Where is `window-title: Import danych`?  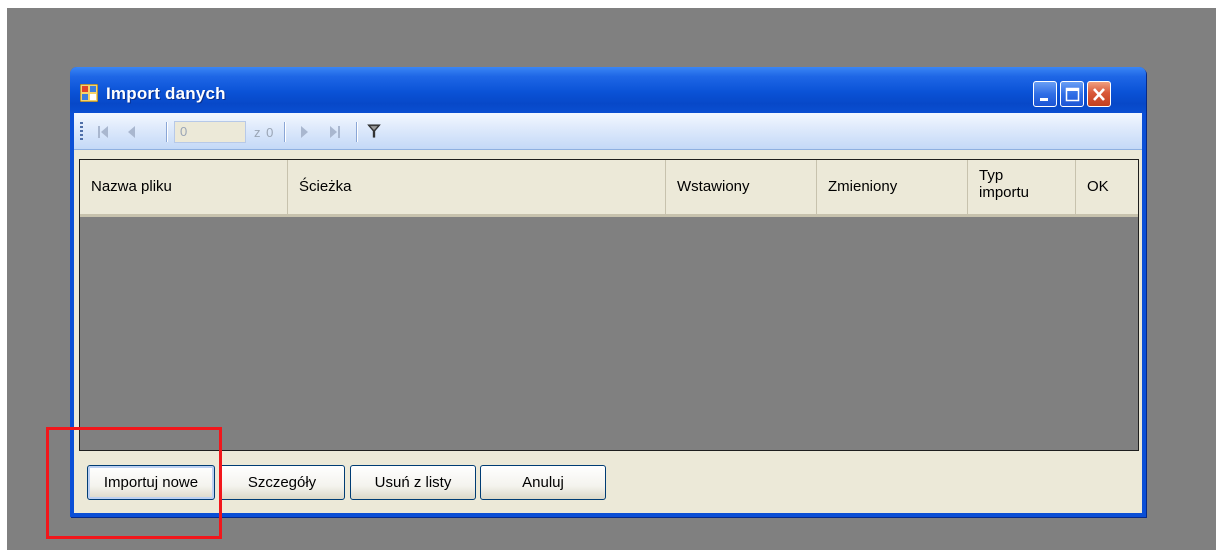
window-title: Import danych is located at coordinates (166, 93).